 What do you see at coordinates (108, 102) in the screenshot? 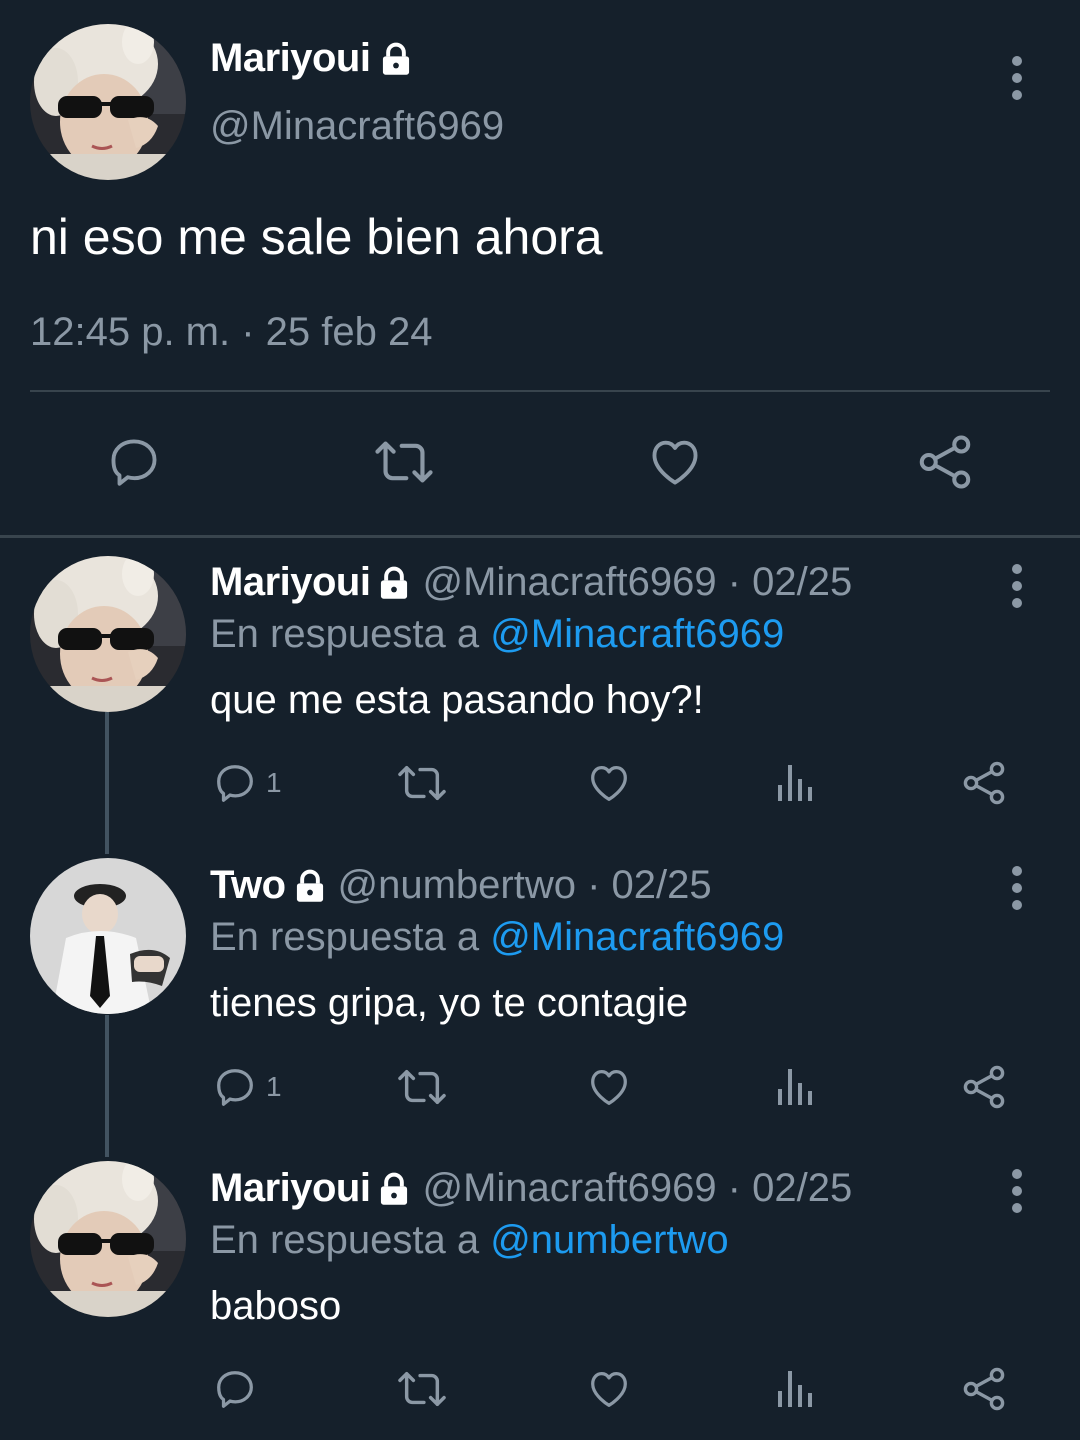
I see `main-tweet-avatar` at bounding box center [108, 102].